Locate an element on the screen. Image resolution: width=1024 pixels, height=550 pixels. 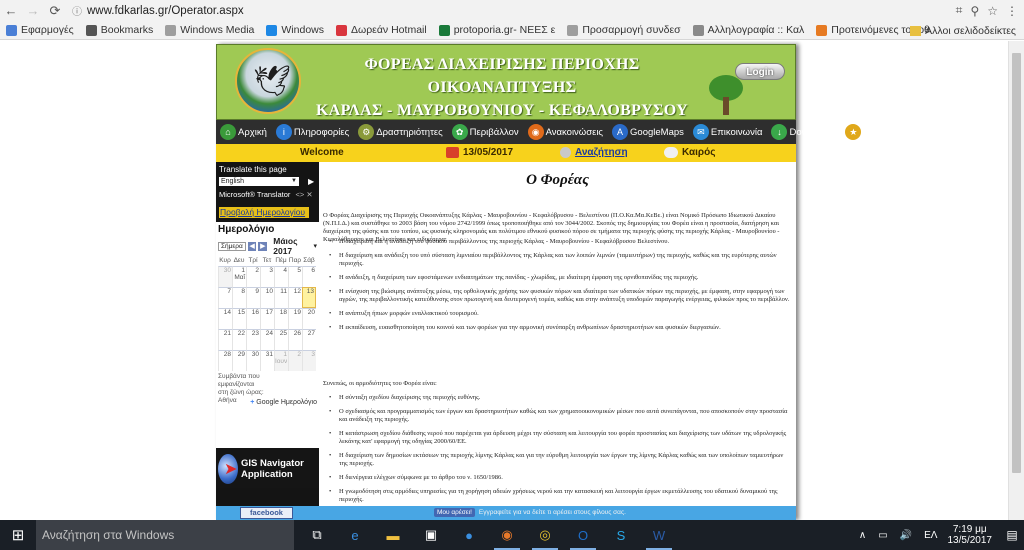
taskbar-search: Αναζήτηση στα Windows is located at coordinates (165, 535).